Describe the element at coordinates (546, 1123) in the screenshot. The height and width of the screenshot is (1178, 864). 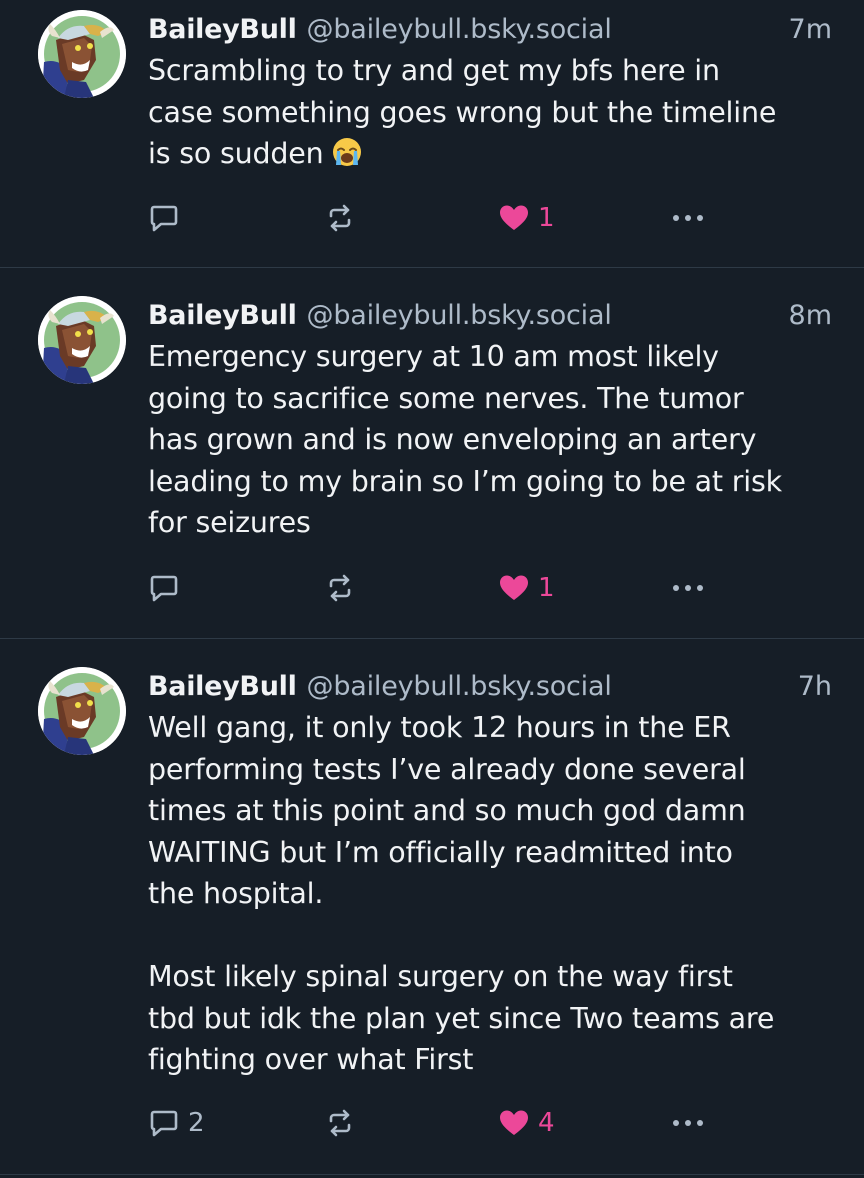
I see `like-count: 4` at that location.